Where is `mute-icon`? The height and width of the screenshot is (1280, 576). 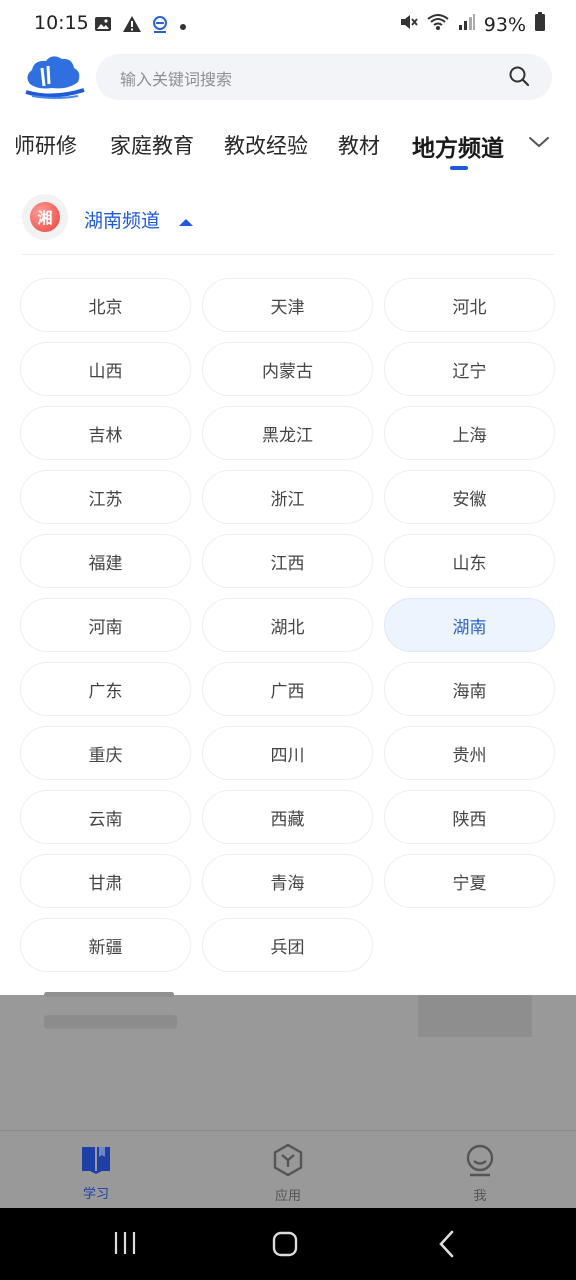 mute-icon is located at coordinates (408, 24).